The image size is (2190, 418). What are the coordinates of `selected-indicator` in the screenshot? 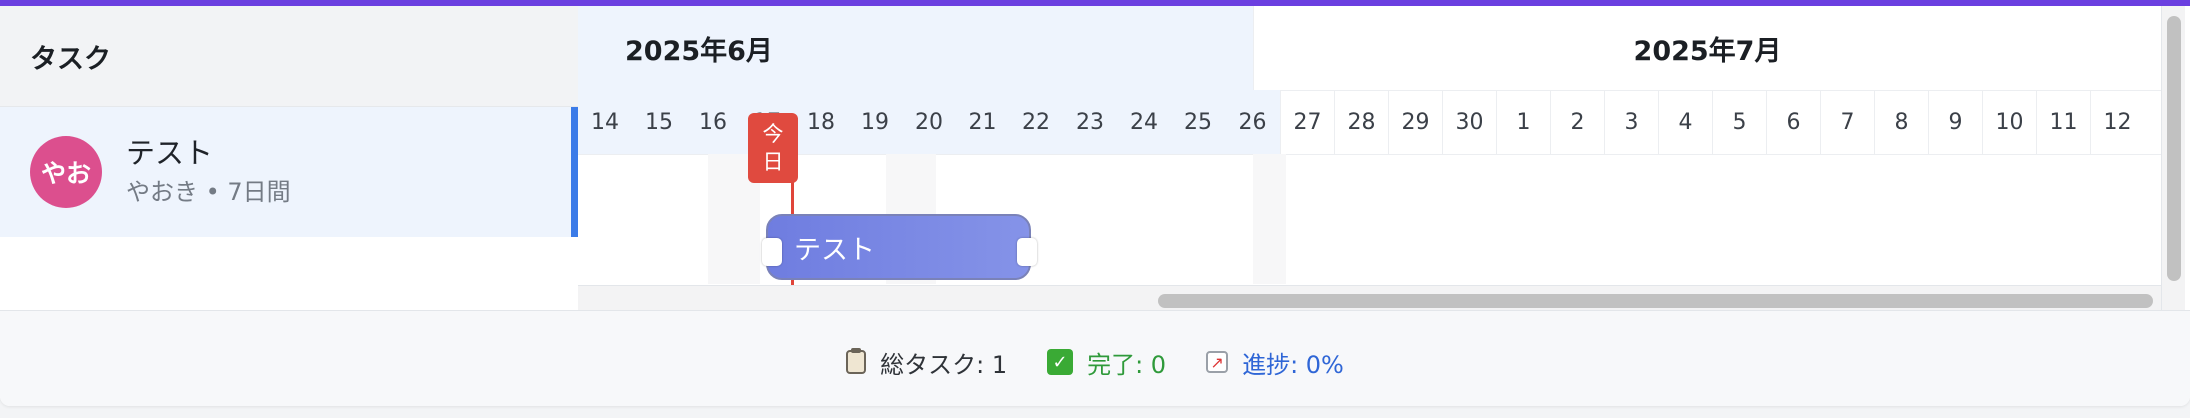 It's located at (574, 172).